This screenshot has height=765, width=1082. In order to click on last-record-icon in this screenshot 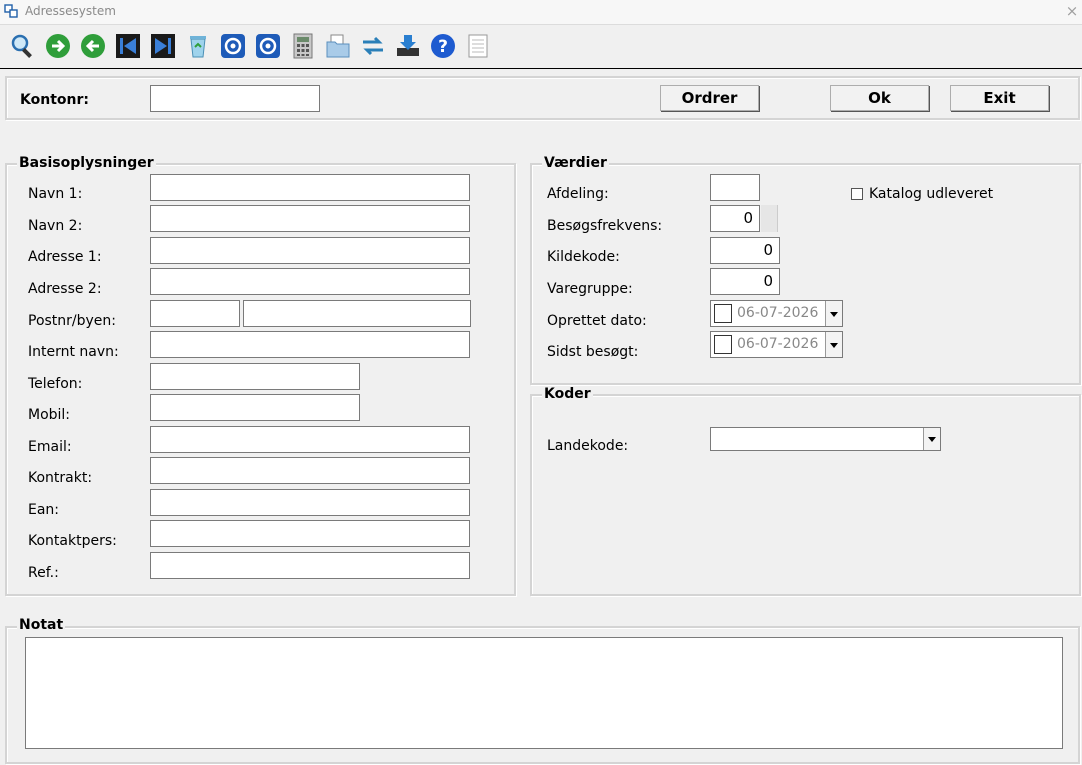, I will do `click(163, 46)`.